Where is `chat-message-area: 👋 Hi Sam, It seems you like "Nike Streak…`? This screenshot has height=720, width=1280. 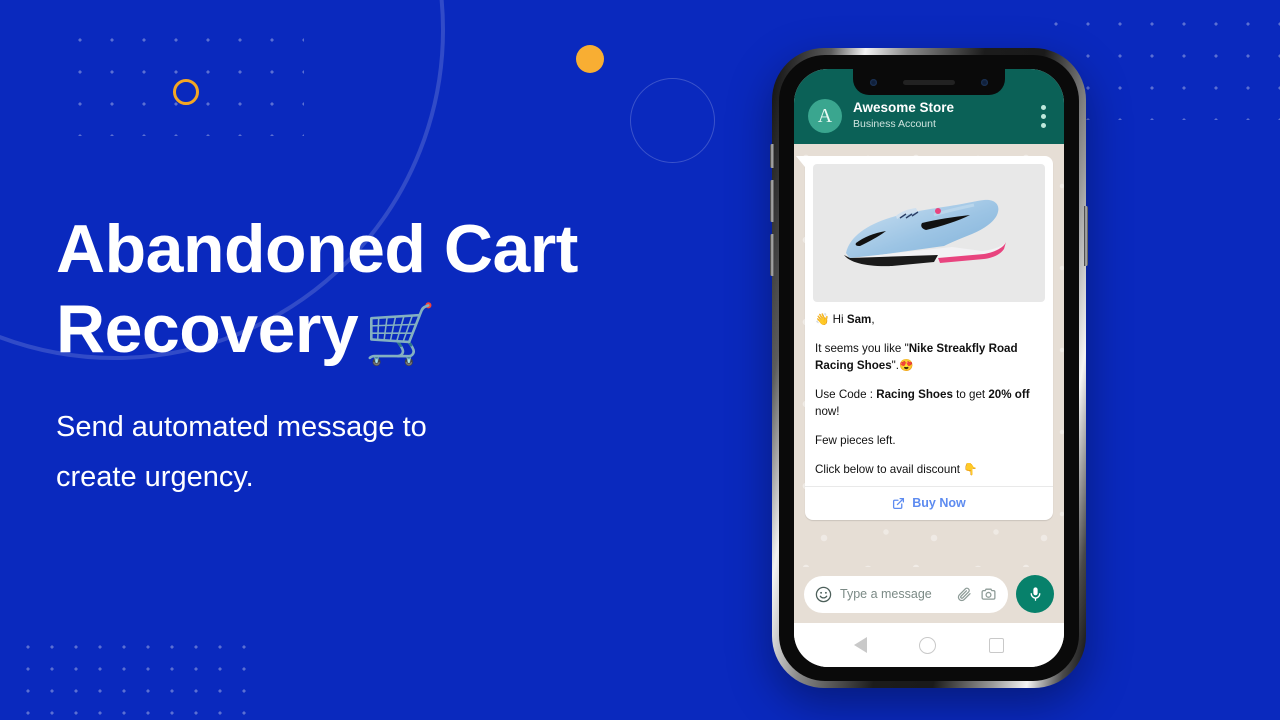
chat-message-area: 👋 Hi Sam, It seems you like "Nike Streak… is located at coordinates (929, 355).